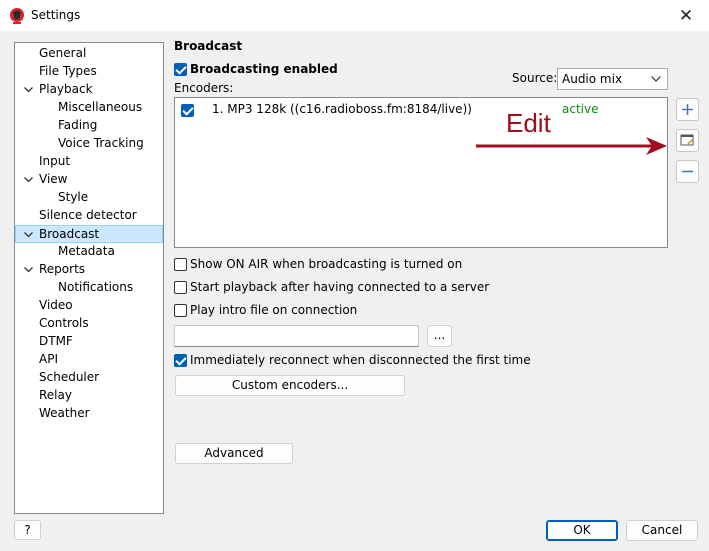  I want to click on edit-icon, so click(687, 140).